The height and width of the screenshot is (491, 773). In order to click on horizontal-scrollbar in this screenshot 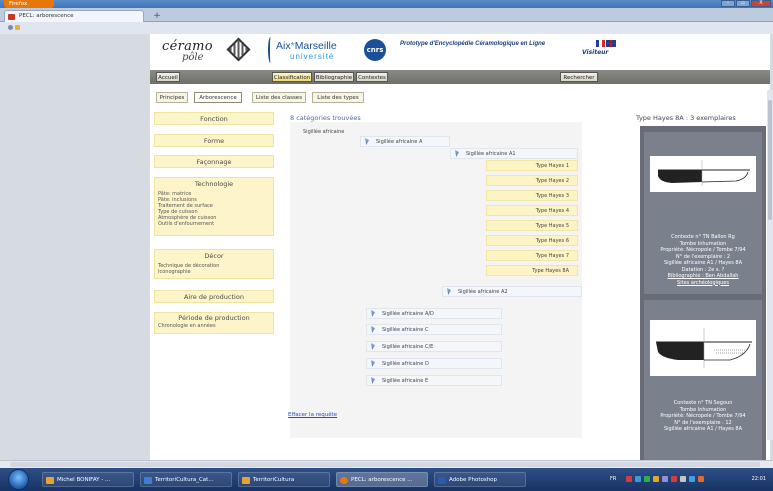, I will do `click(386, 464)`.